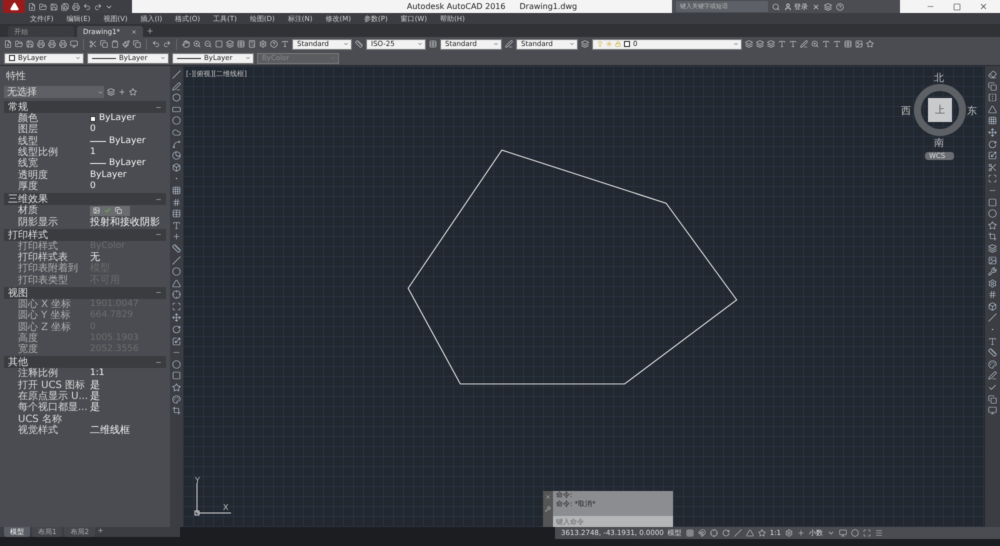 This screenshot has width=1000, height=546. Describe the element at coordinates (433, 44) in the screenshot. I see `table-style-icon` at that location.